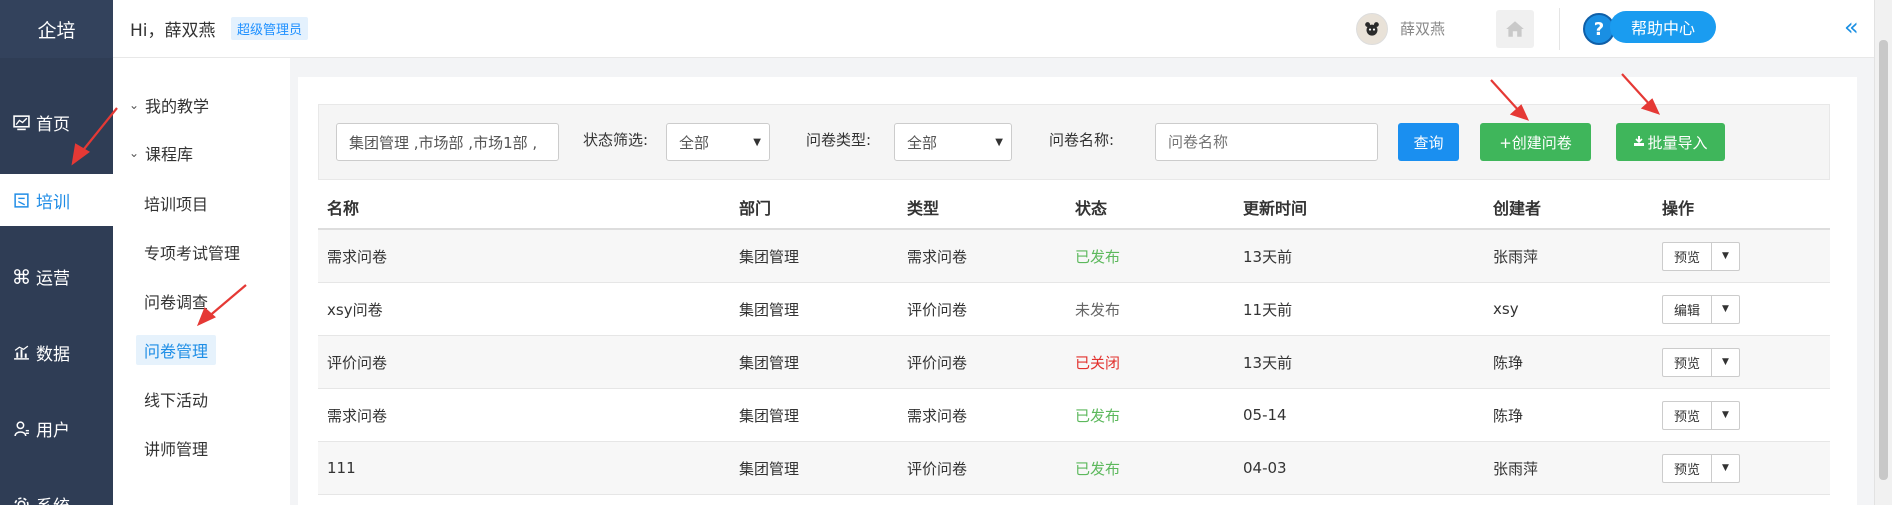 The height and width of the screenshot is (505, 1892). Describe the element at coordinates (1577, 207) in the screenshot. I see `column-header-creator: 创建者` at that location.